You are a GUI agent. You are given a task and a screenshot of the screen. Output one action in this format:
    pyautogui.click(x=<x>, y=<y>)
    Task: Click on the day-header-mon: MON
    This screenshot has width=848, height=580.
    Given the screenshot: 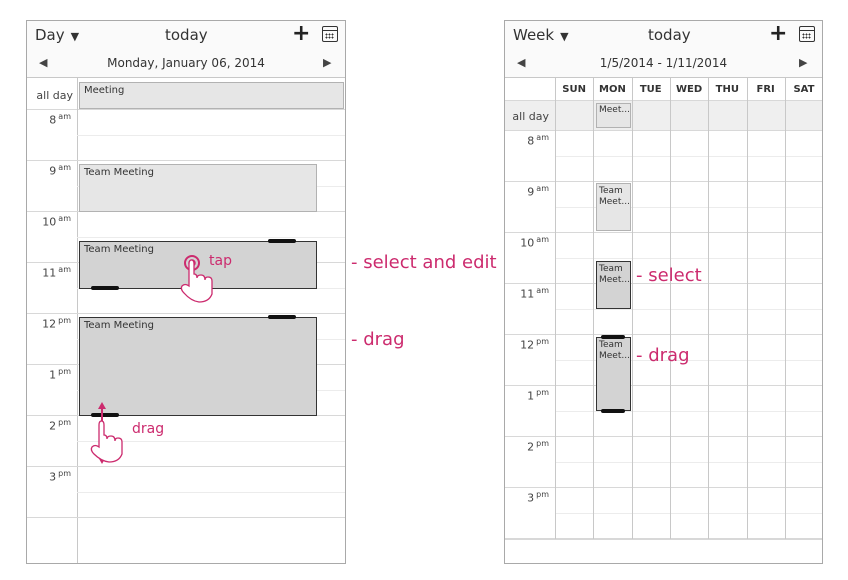 What is the action you would take?
    pyautogui.click(x=612, y=89)
    